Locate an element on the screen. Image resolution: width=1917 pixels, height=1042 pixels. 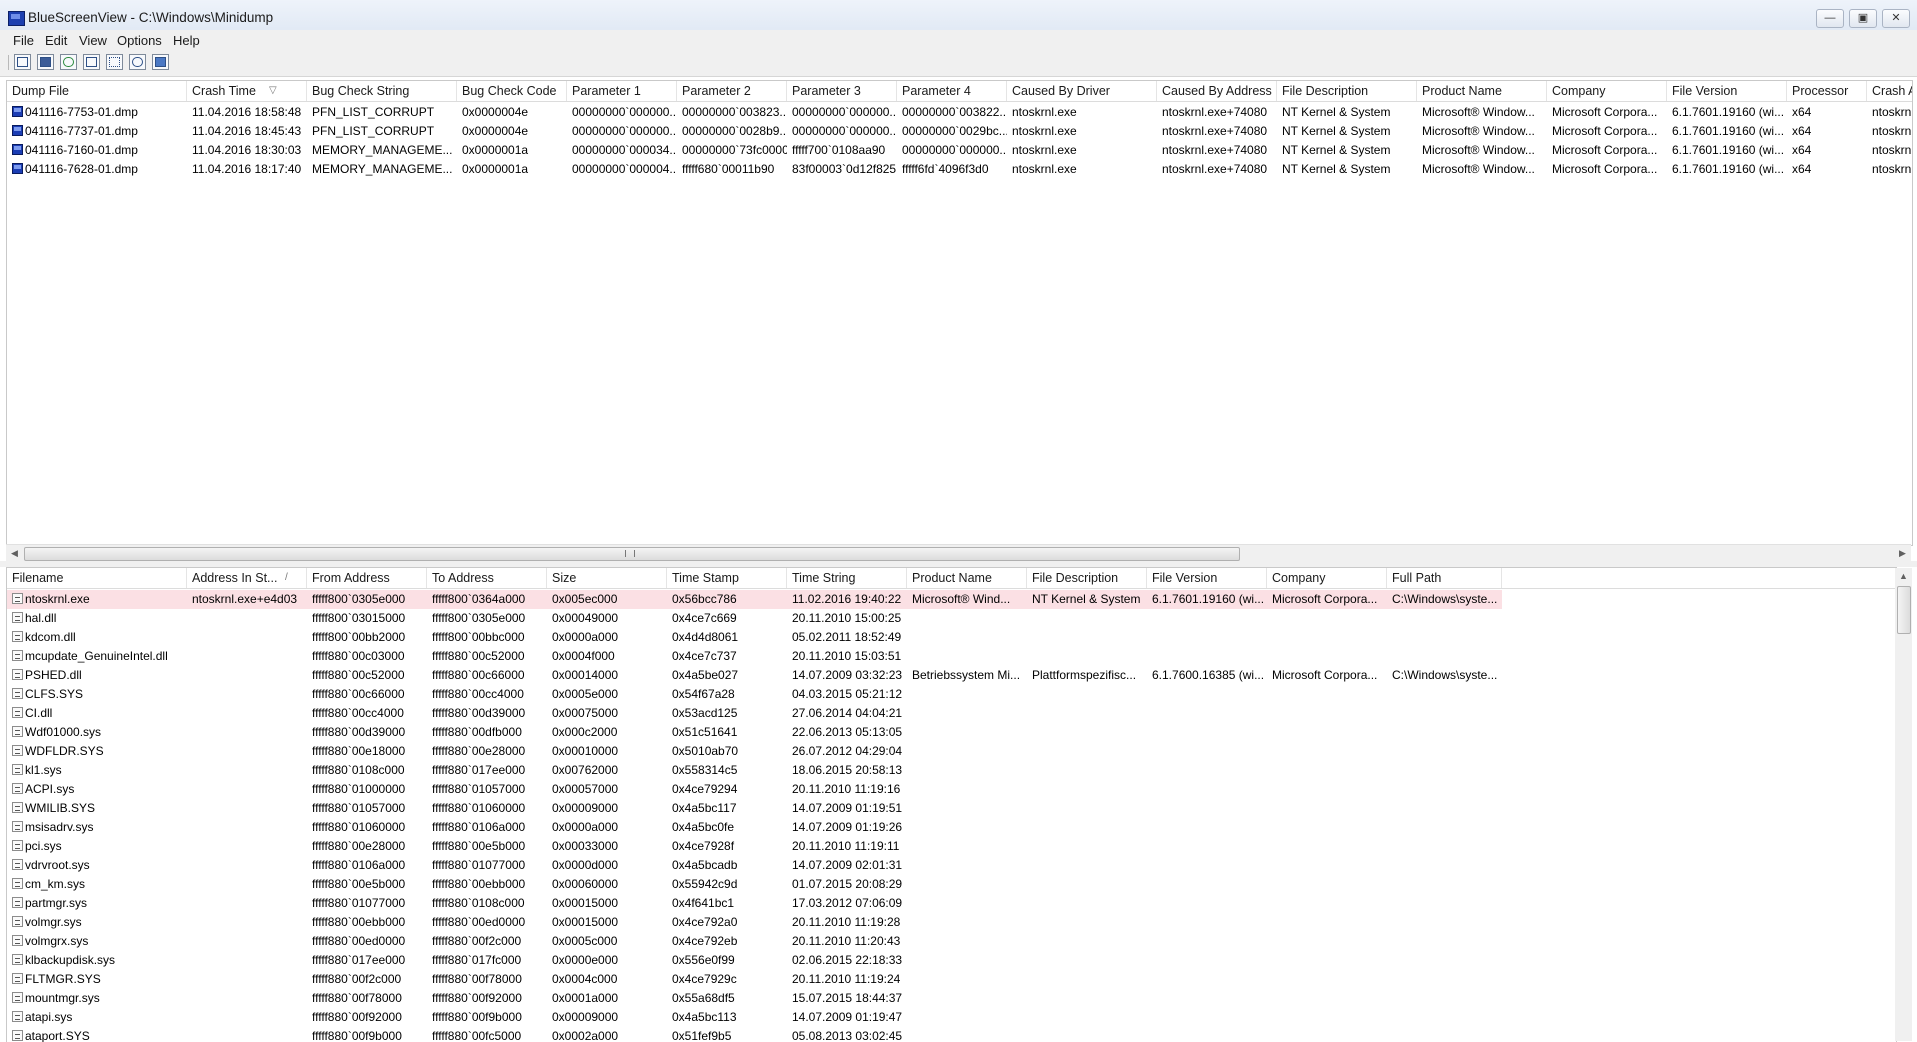
copy-icon is located at coordinates (91, 62).